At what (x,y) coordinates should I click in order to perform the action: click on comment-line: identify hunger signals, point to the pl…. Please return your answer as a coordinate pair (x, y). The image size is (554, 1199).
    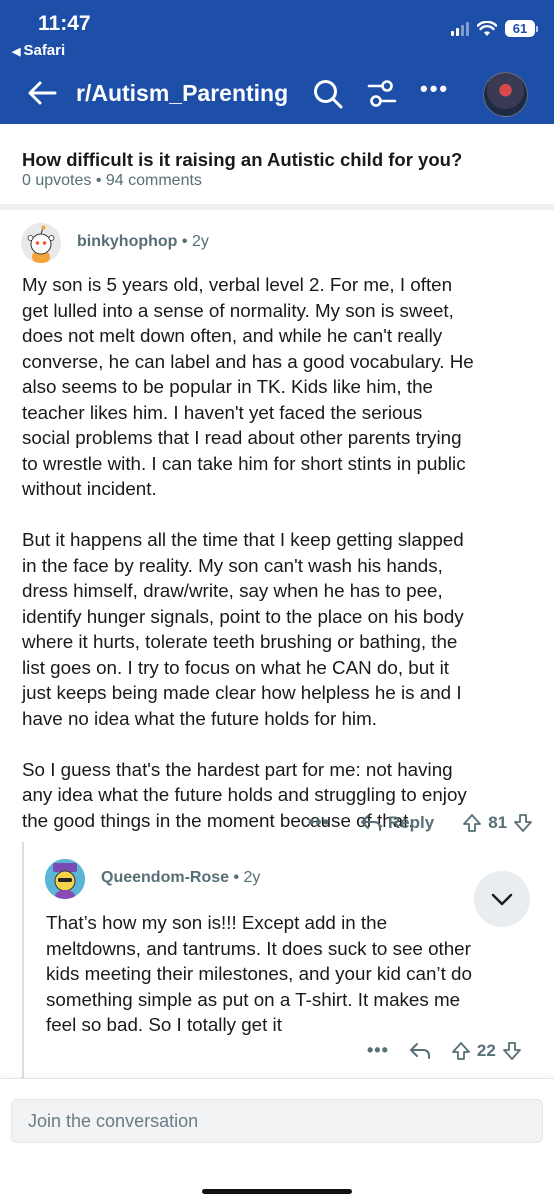
    Looking at the image, I should click on (243, 616).